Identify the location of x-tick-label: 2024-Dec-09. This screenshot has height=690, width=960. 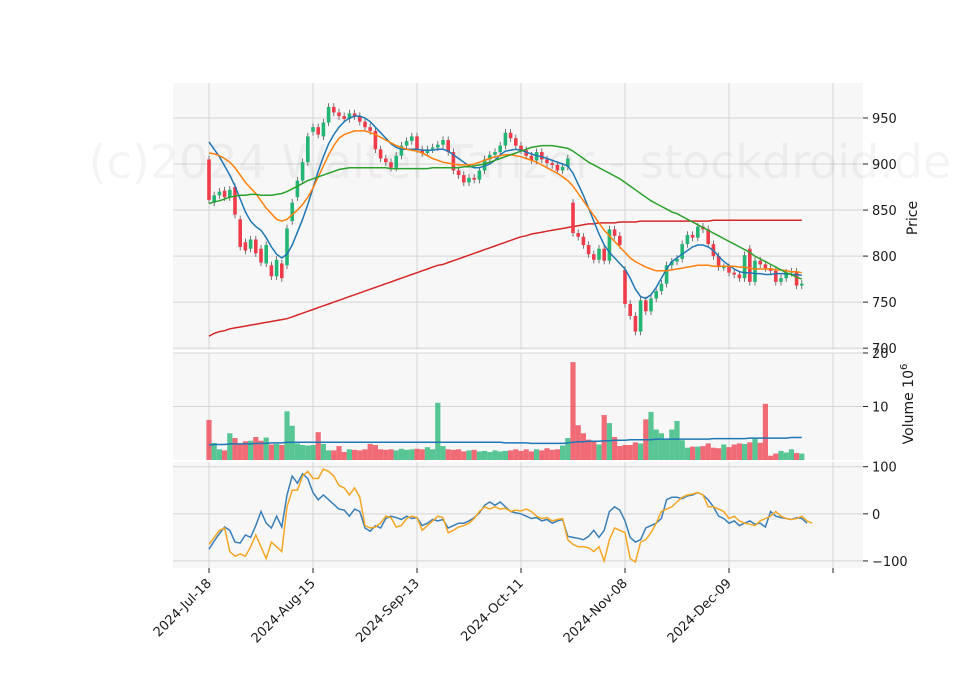
(700, 611).